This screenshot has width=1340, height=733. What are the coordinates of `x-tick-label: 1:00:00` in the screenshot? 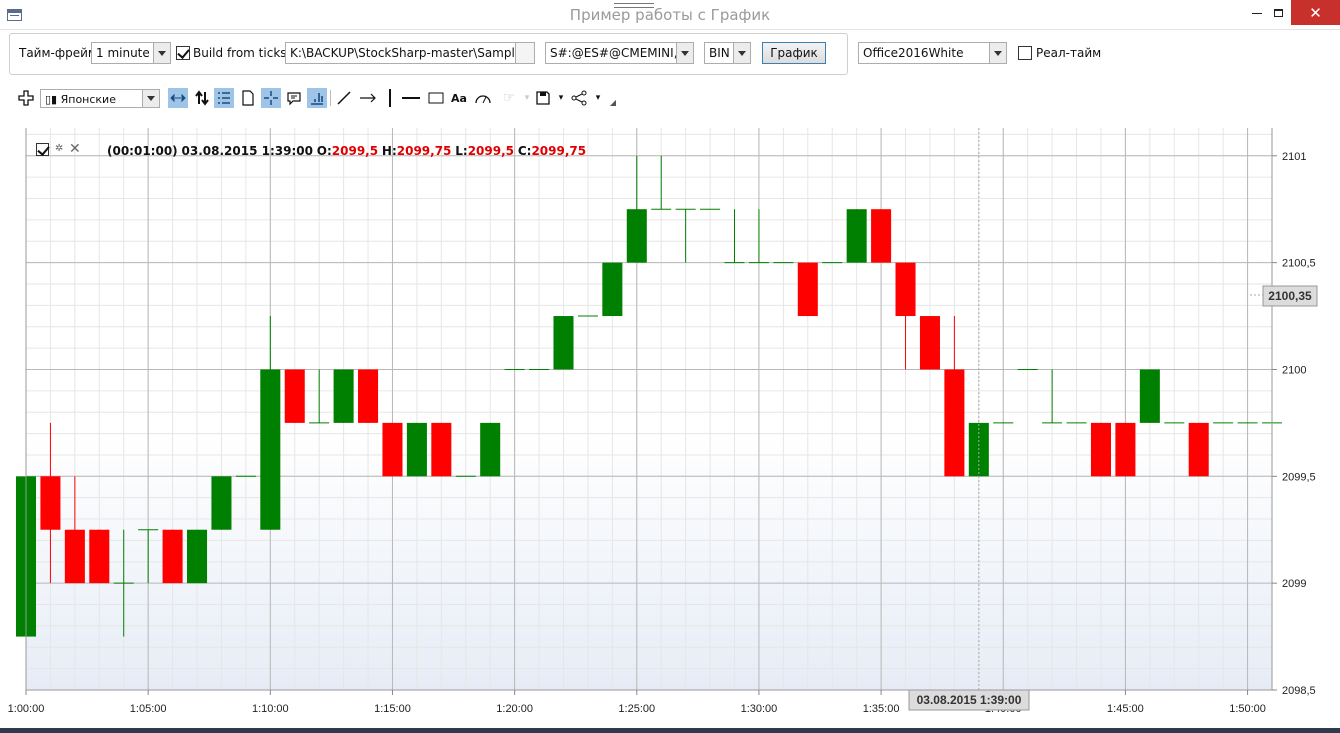 It's located at (26, 709).